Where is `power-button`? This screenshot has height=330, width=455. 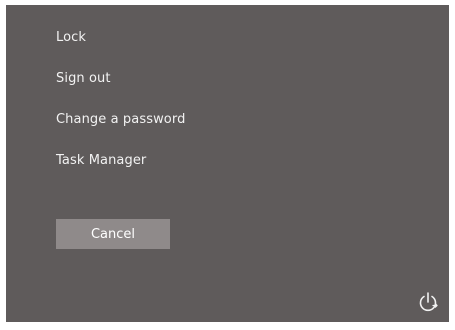
power-button is located at coordinates (428, 302).